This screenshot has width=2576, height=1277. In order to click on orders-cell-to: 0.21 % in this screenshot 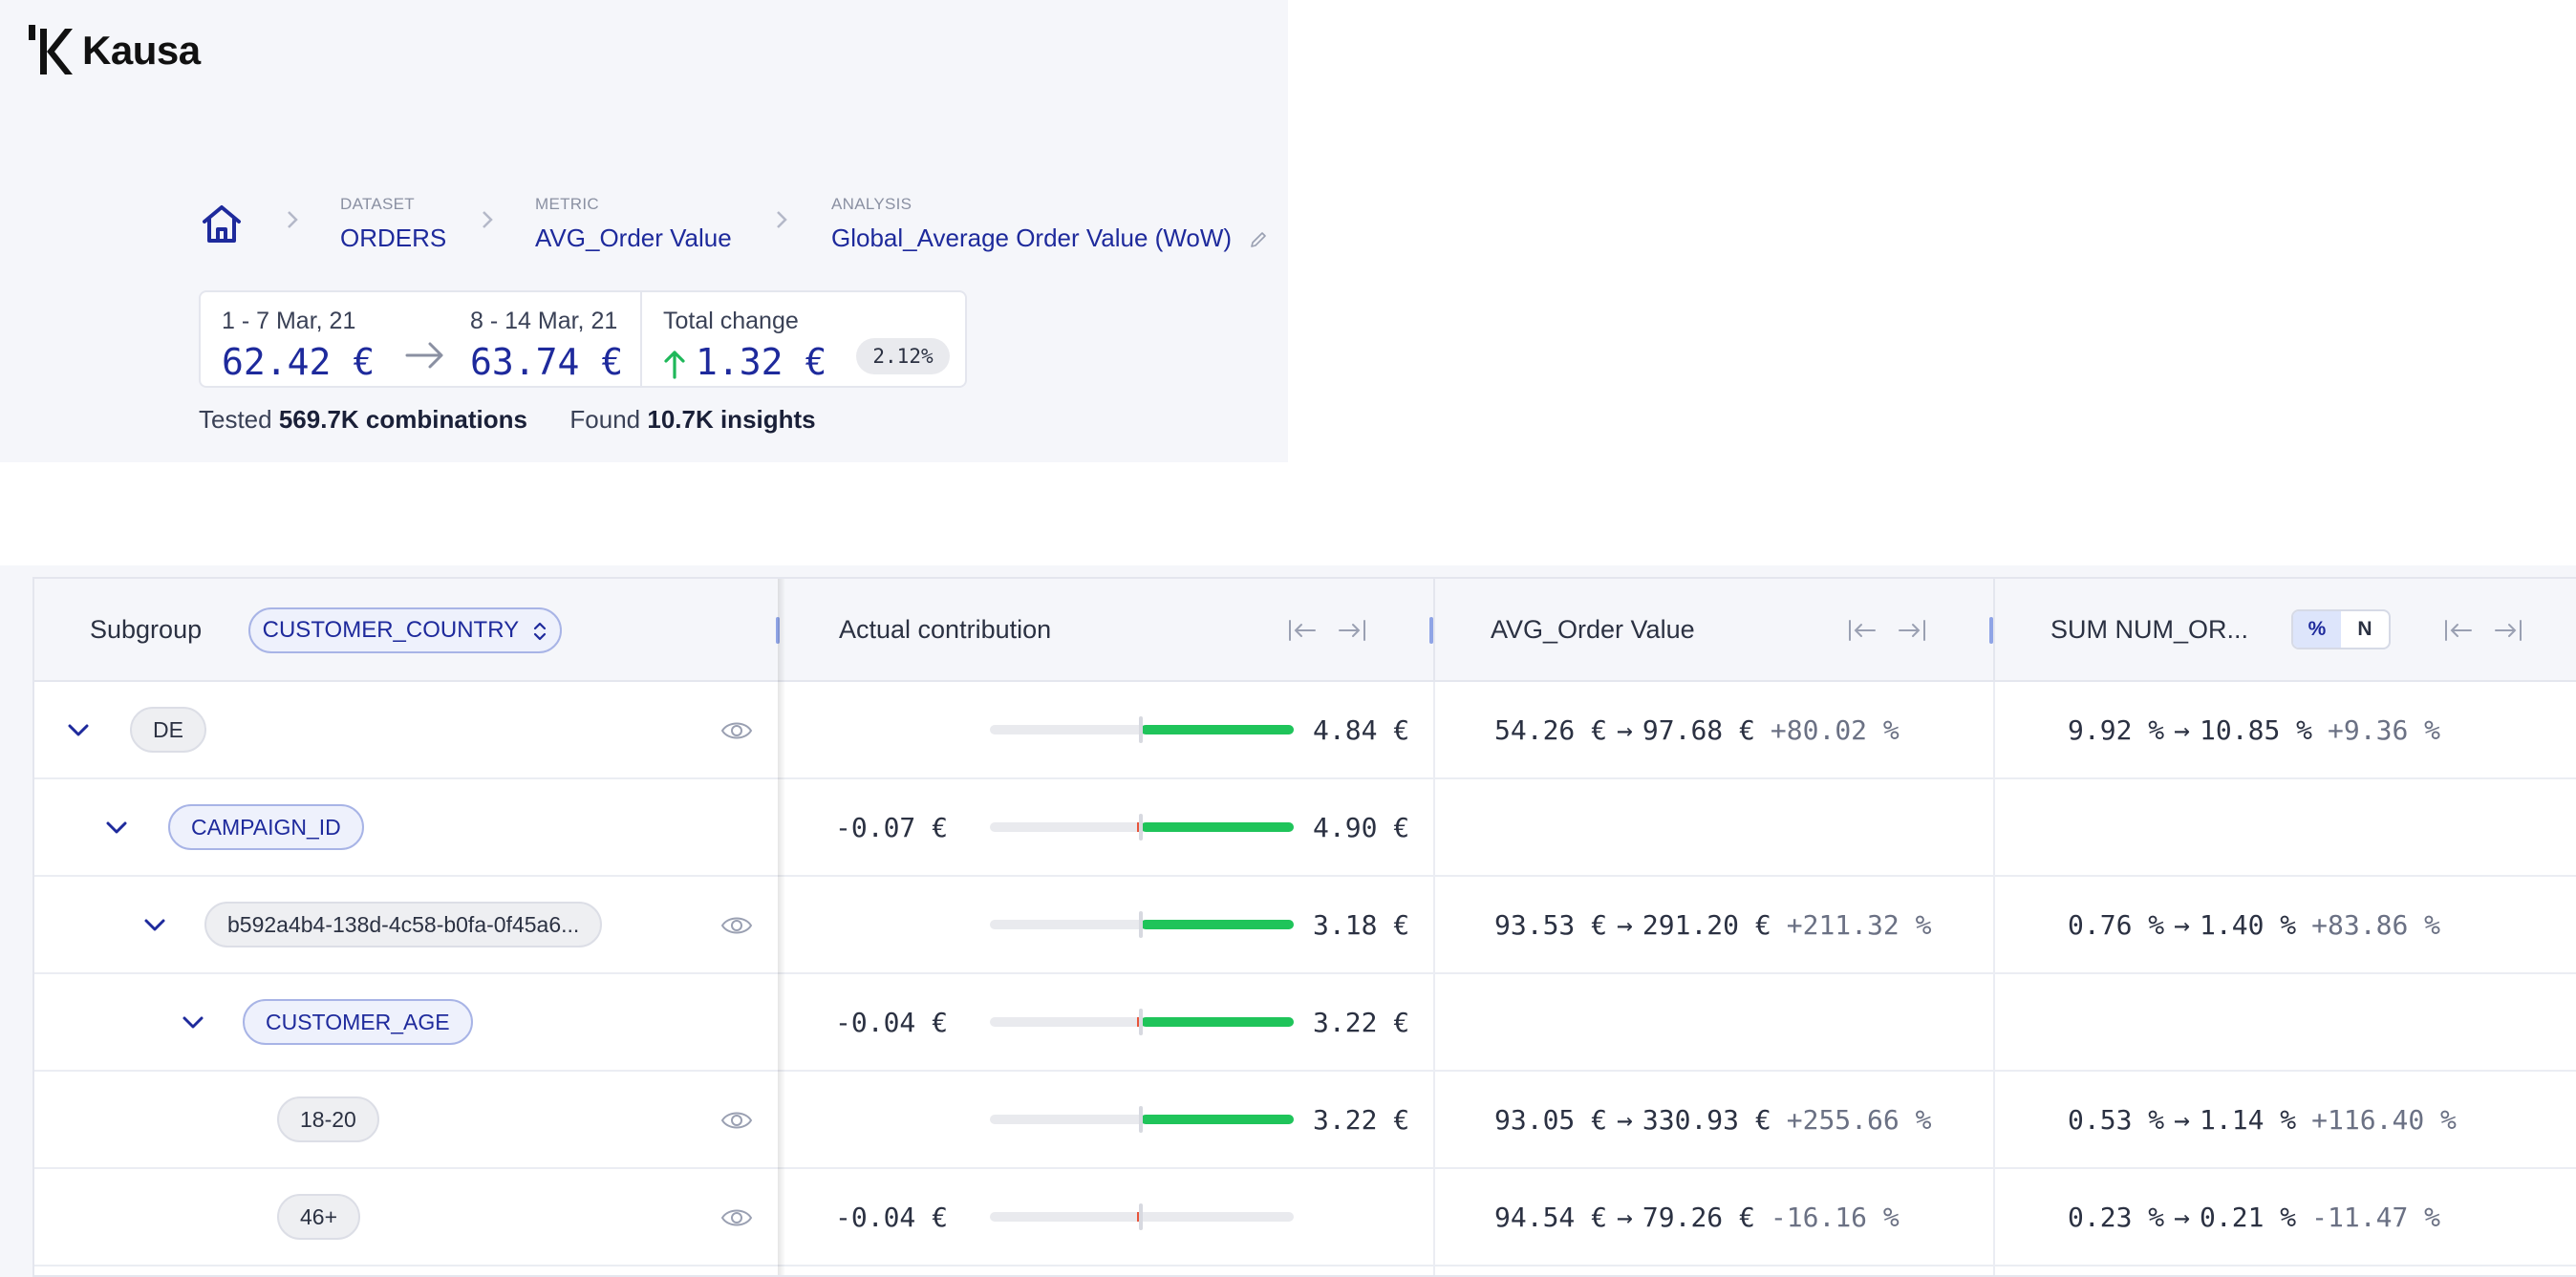, I will do `click(2248, 1217)`.